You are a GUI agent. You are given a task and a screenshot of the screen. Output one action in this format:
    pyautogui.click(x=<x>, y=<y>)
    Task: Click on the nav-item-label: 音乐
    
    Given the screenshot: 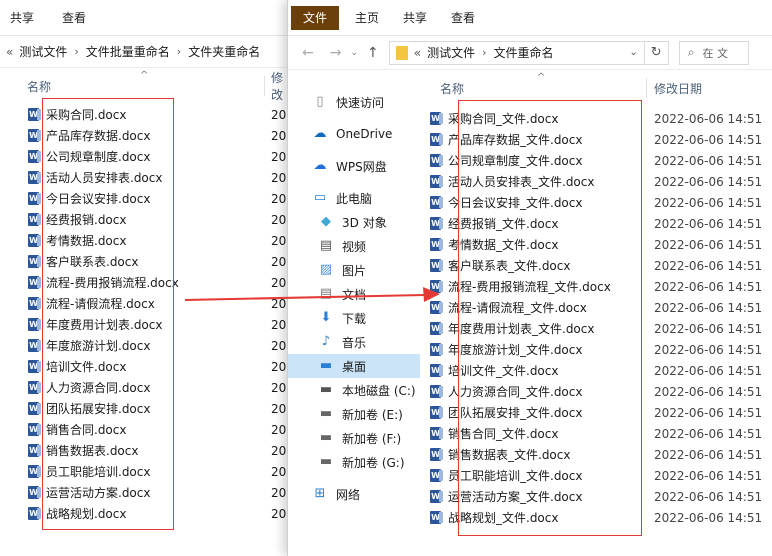 What is the action you would take?
    pyautogui.click(x=354, y=342)
    